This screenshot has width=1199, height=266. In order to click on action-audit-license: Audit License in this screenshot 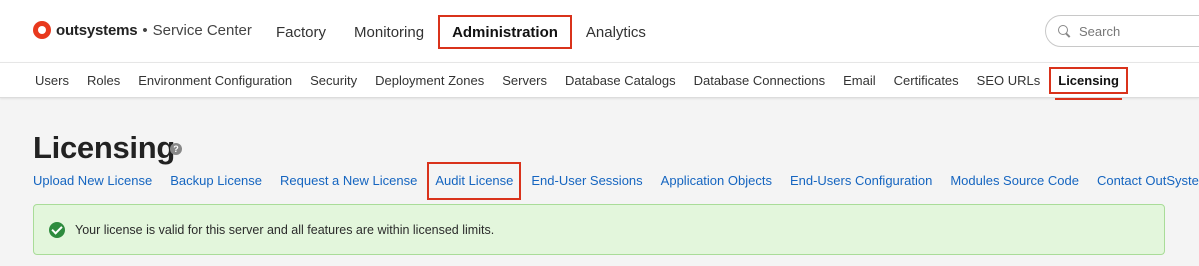, I will do `click(474, 181)`.